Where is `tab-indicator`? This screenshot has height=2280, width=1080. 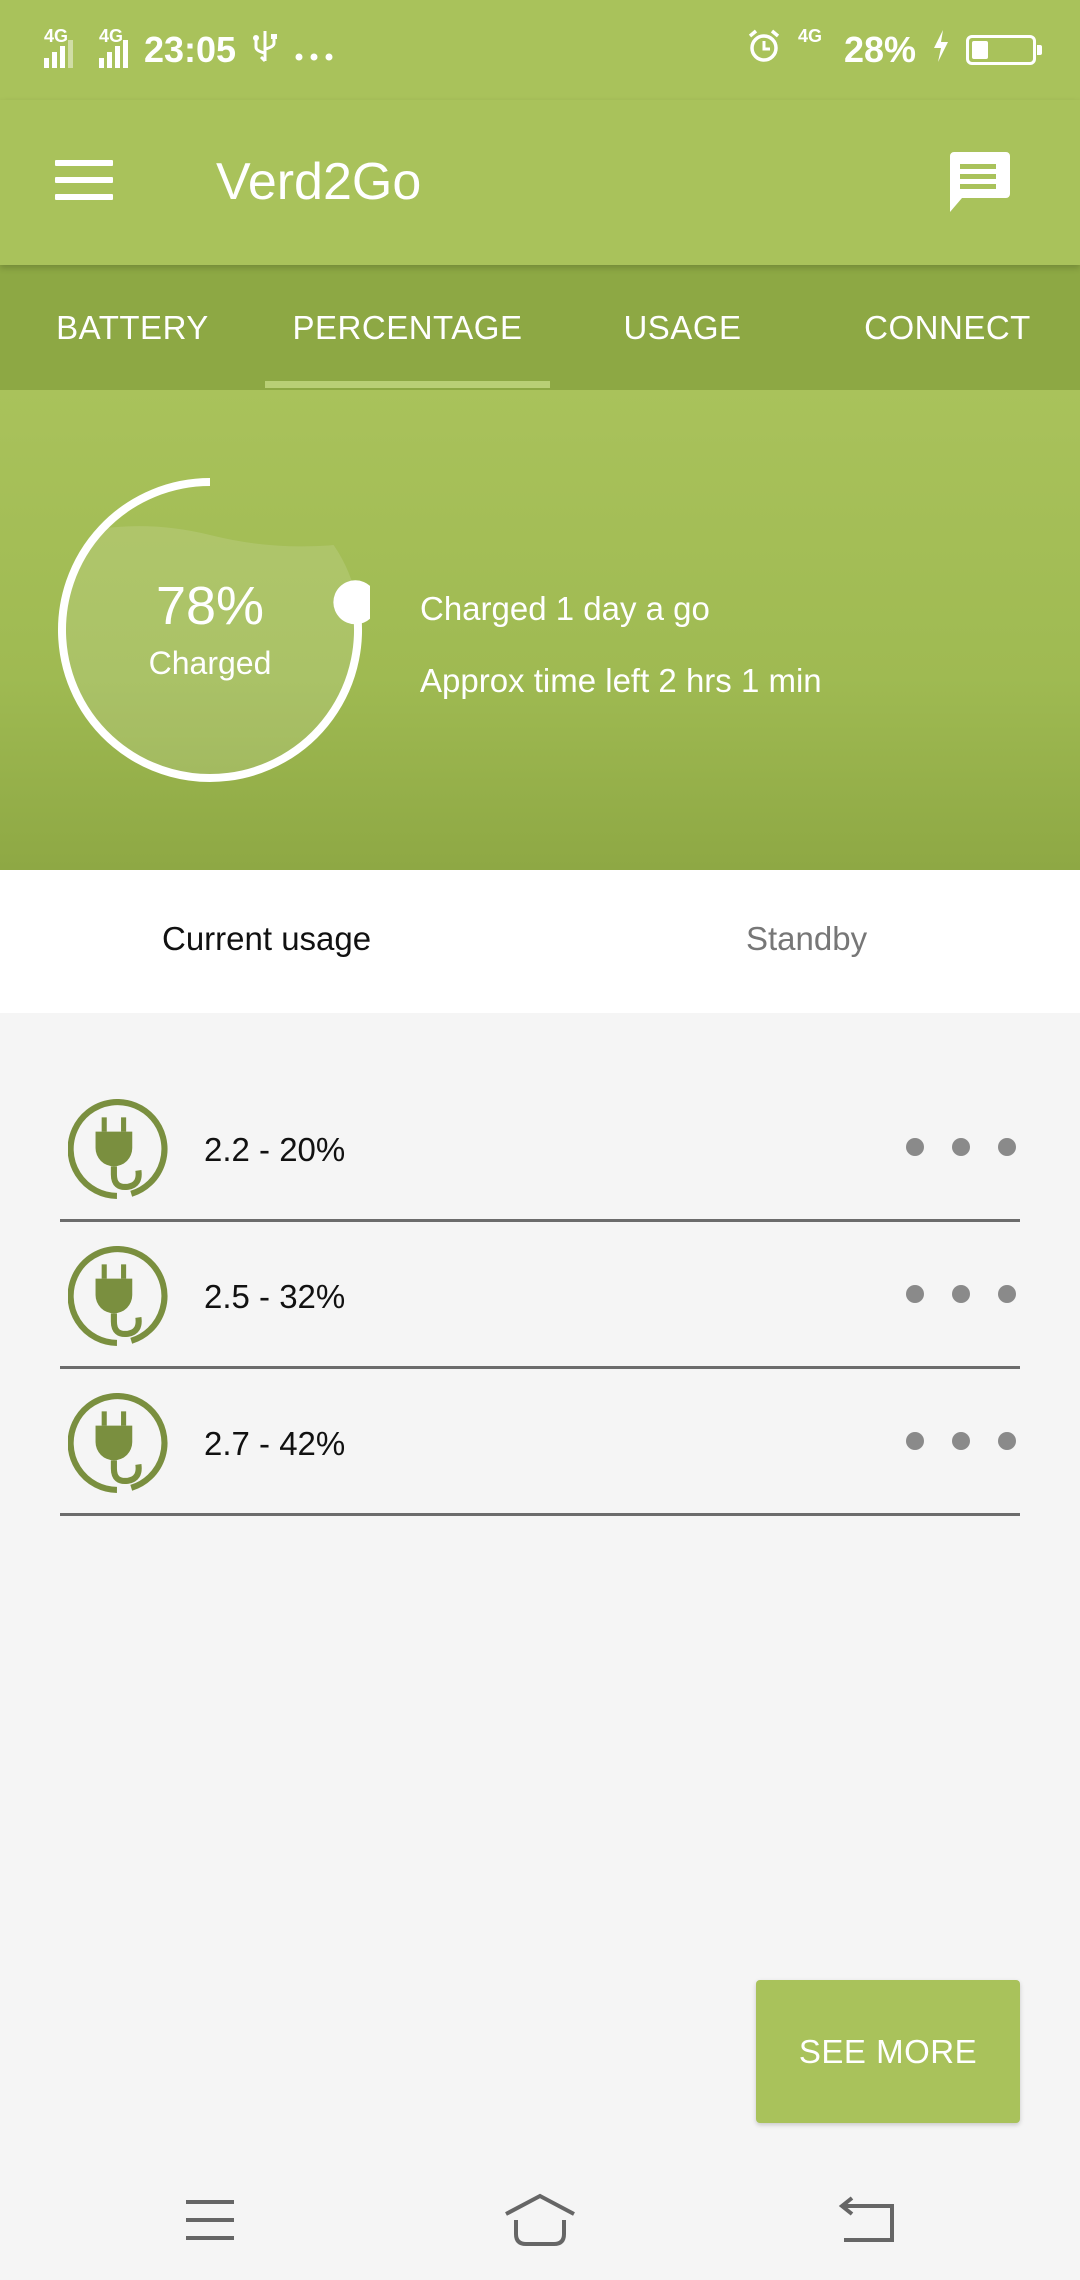 tab-indicator is located at coordinates (407, 384).